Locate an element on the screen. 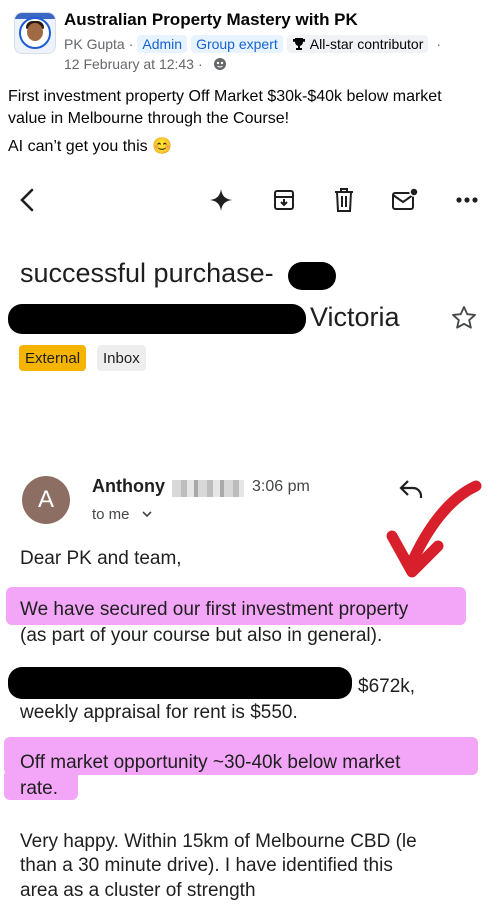  sender-name: Anthony is located at coordinates (128, 486).